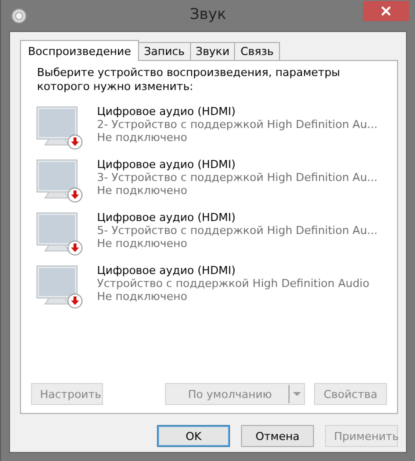  Describe the element at coordinates (193, 436) in the screenshot. I see `dialog-button: OK` at that location.